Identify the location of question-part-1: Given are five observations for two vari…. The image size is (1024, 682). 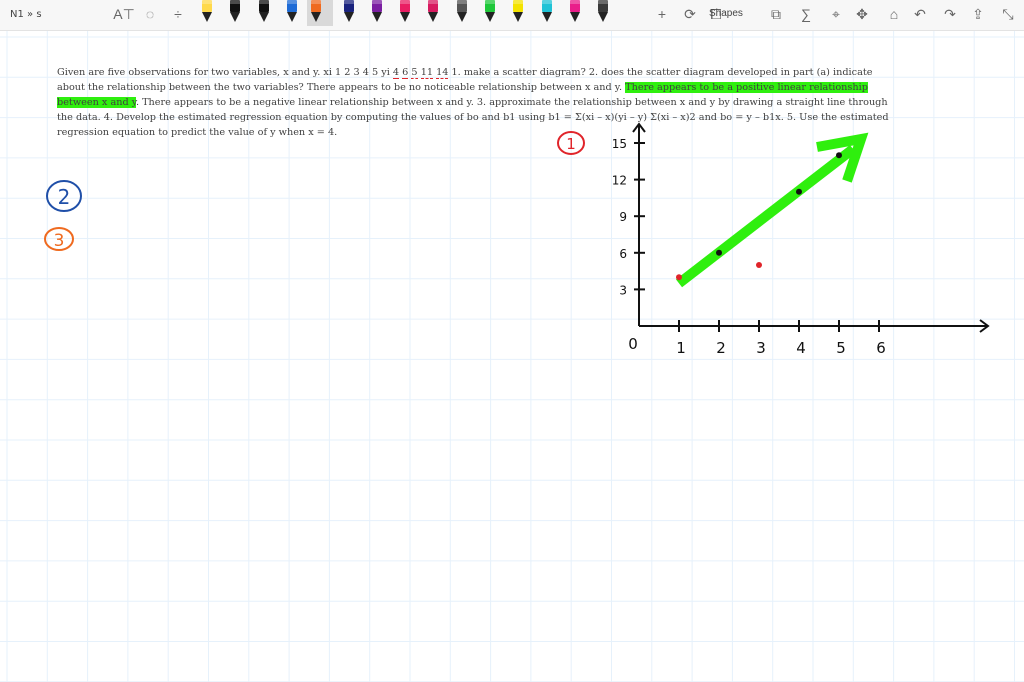
(225, 72).